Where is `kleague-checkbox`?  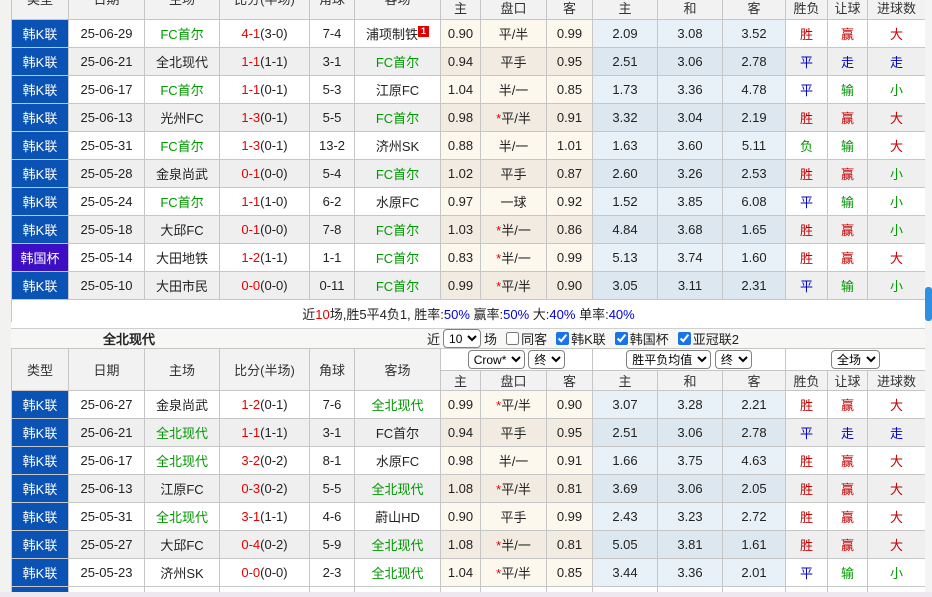
kleague-checkbox is located at coordinates (563, 338).